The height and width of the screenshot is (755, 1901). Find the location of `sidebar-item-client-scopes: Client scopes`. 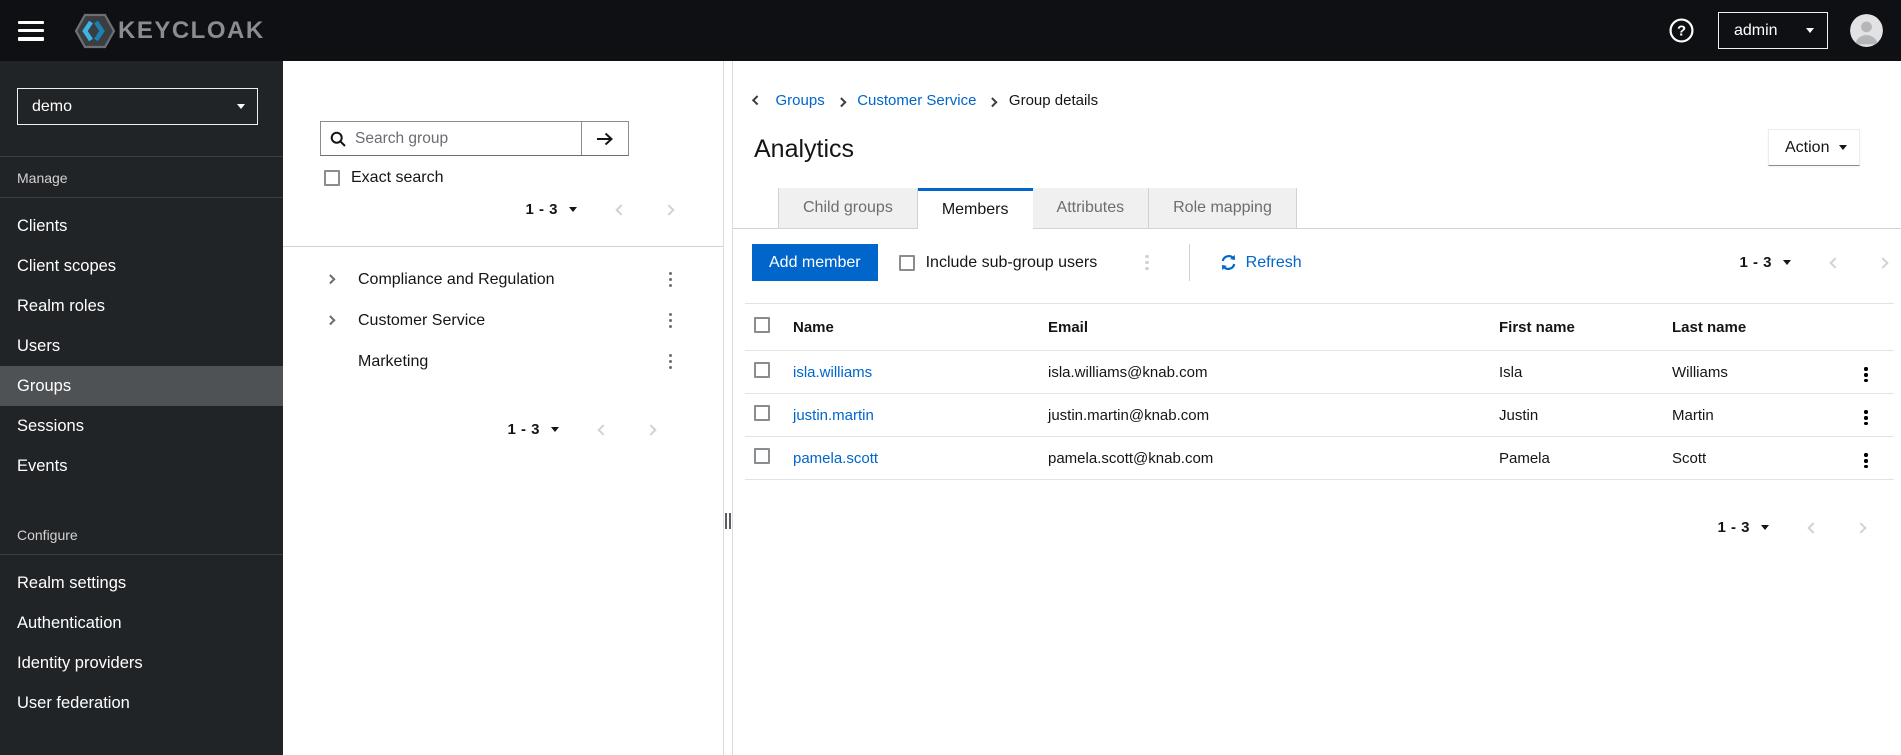

sidebar-item-client-scopes: Client scopes is located at coordinates (141, 266).